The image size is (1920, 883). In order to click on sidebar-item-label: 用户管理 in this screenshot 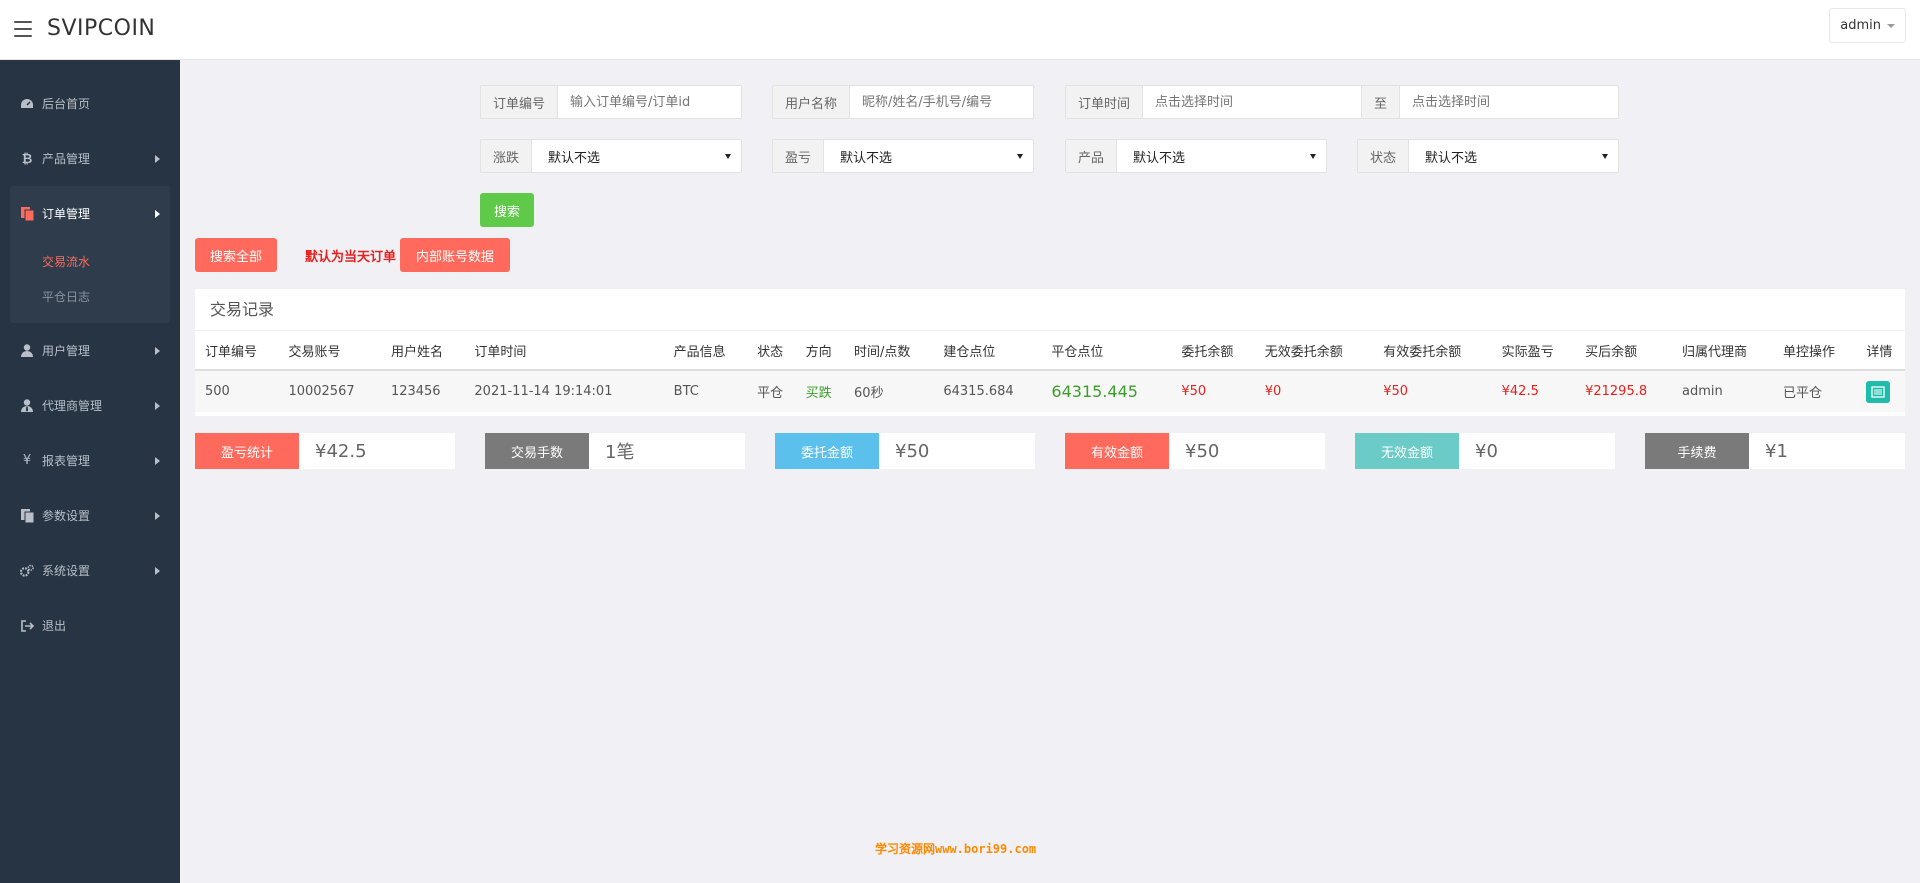, I will do `click(66, 351)`.